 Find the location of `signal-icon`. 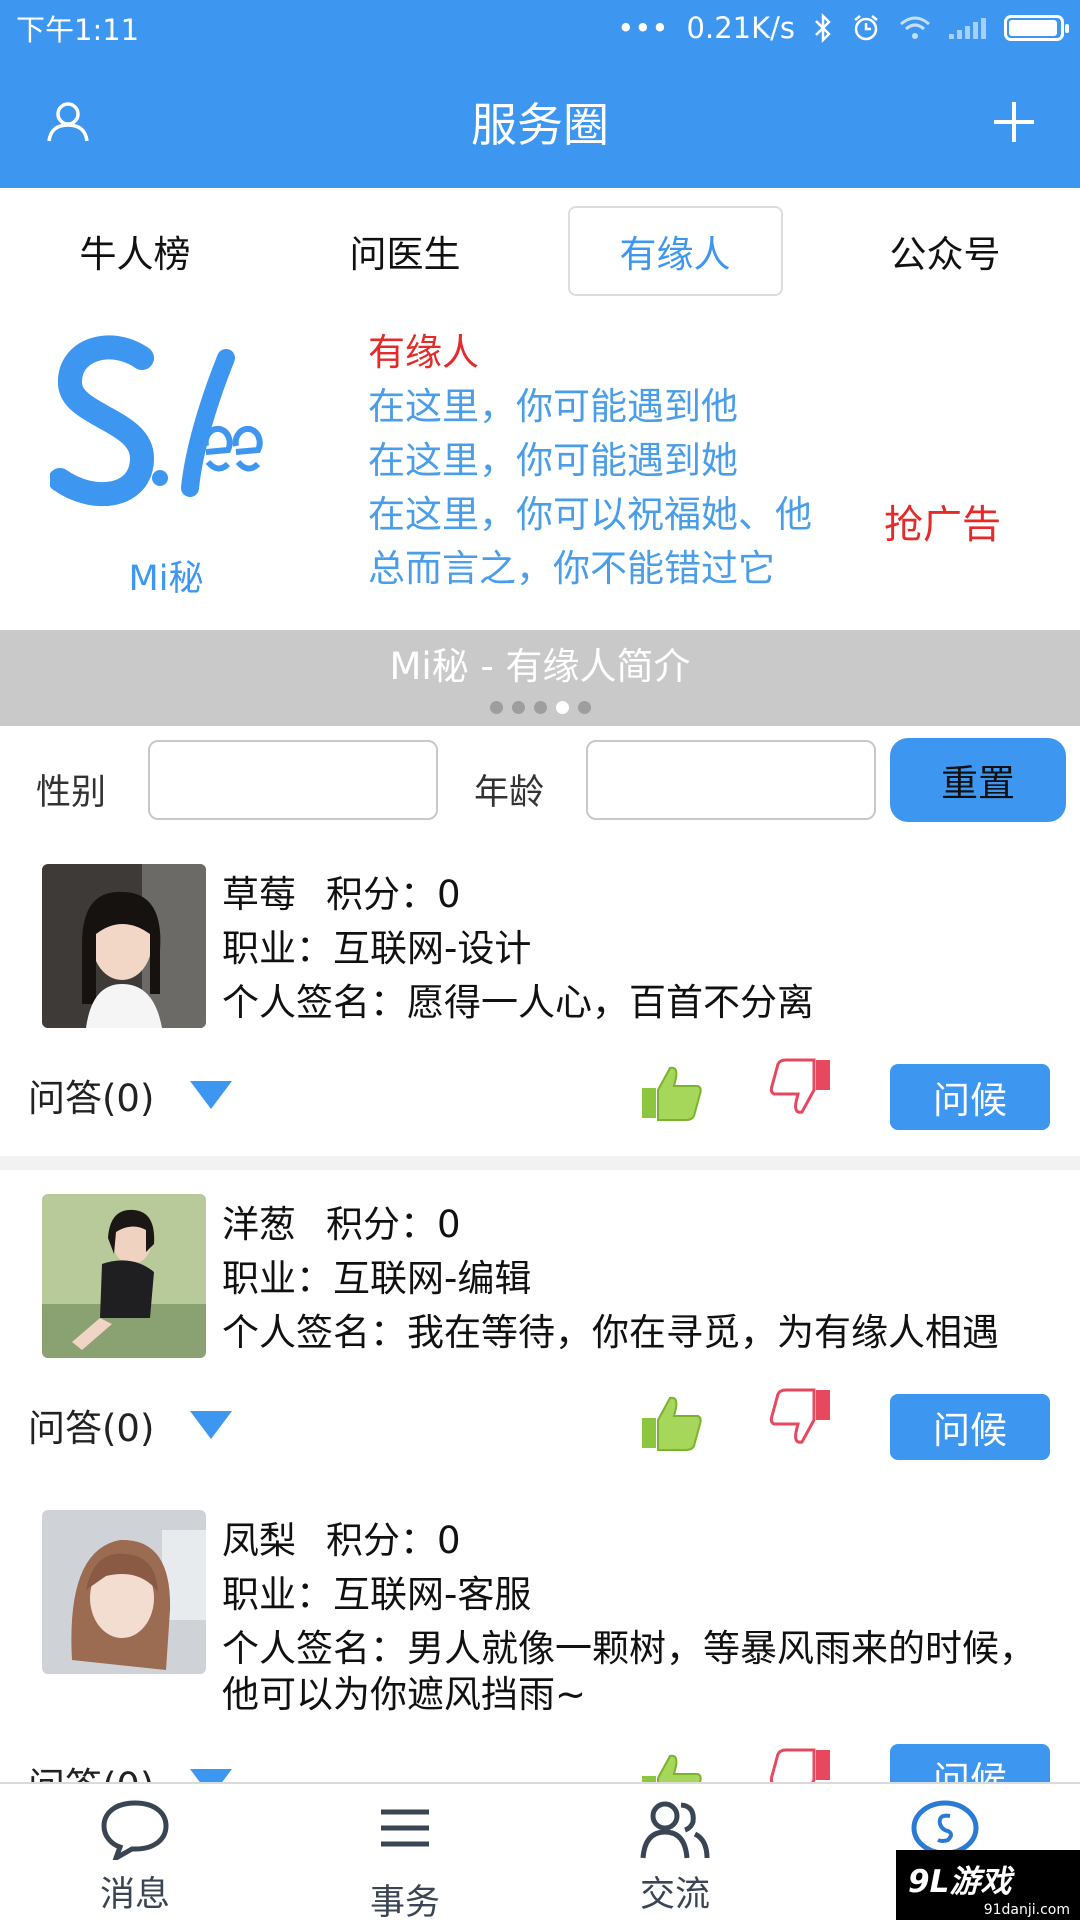

signal-icon is located at coordinates (967, 28).